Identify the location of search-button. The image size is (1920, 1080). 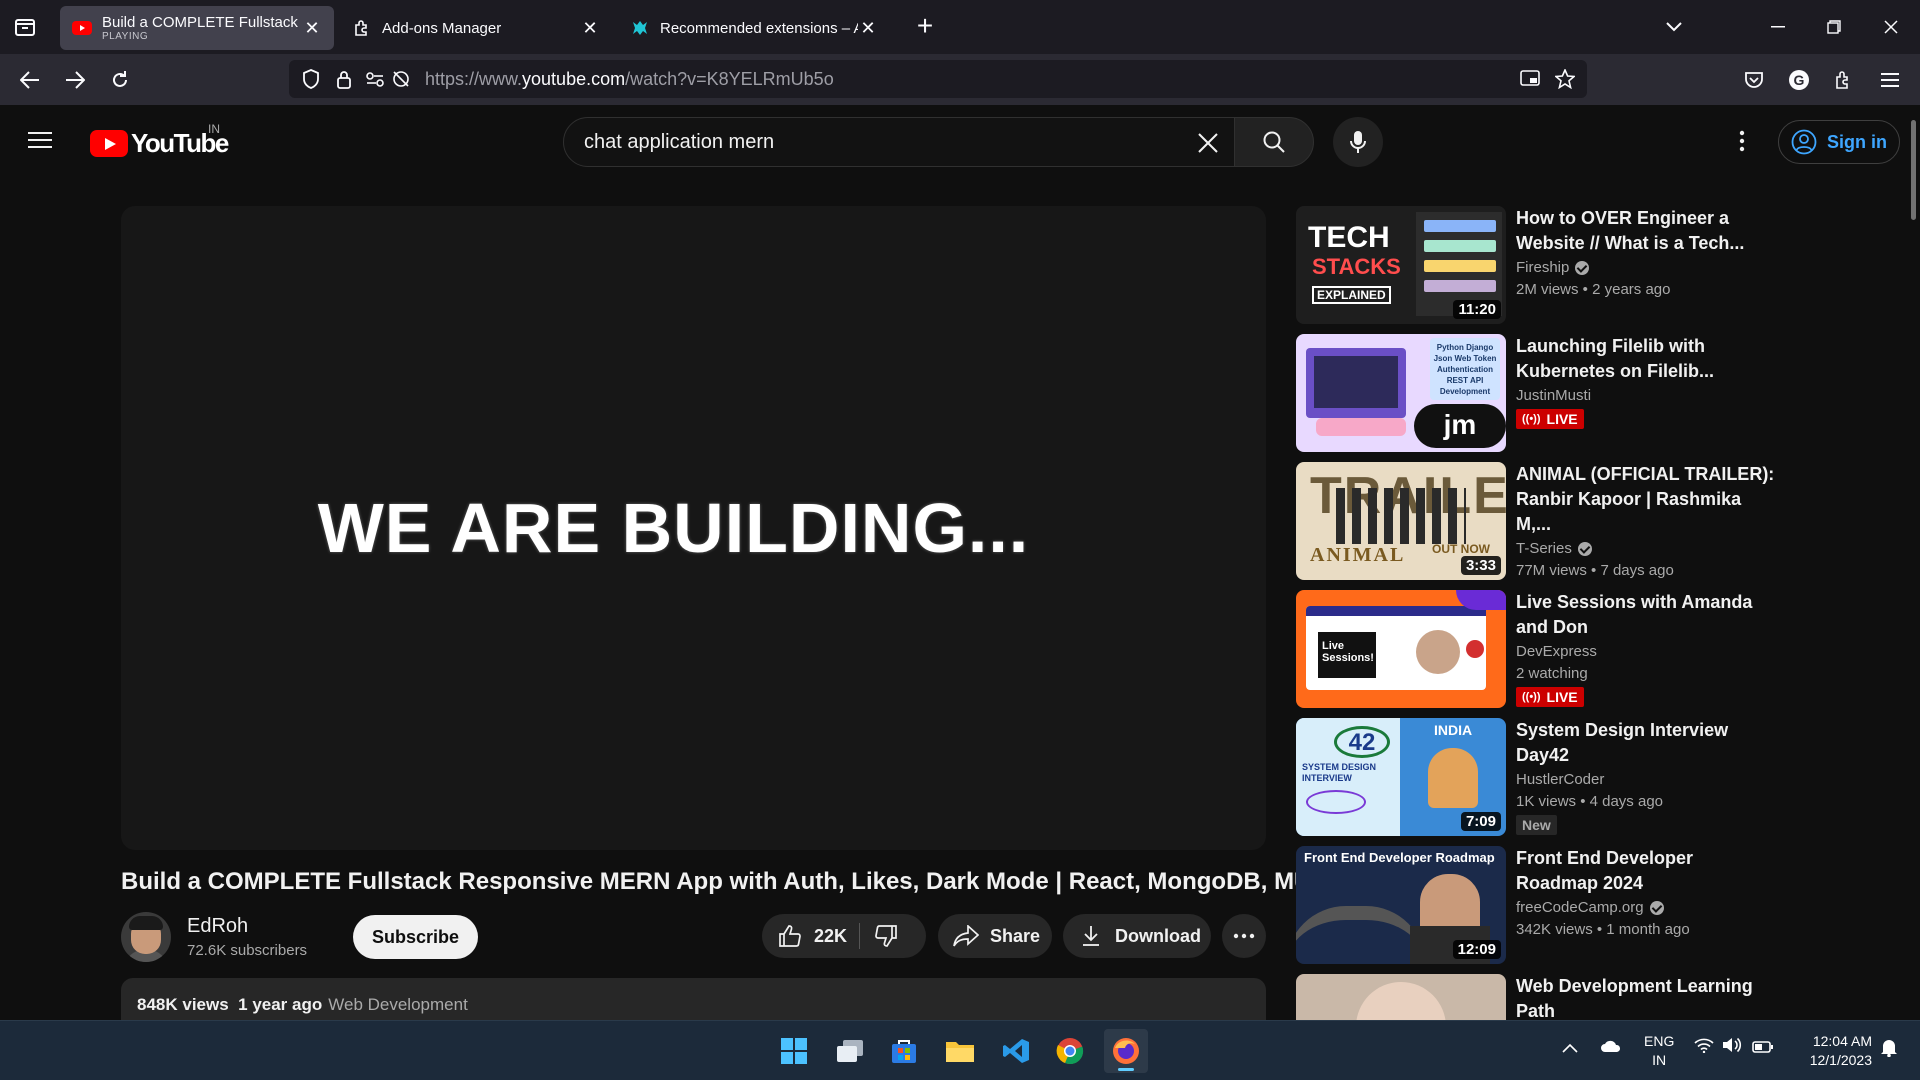
(1274, 142).